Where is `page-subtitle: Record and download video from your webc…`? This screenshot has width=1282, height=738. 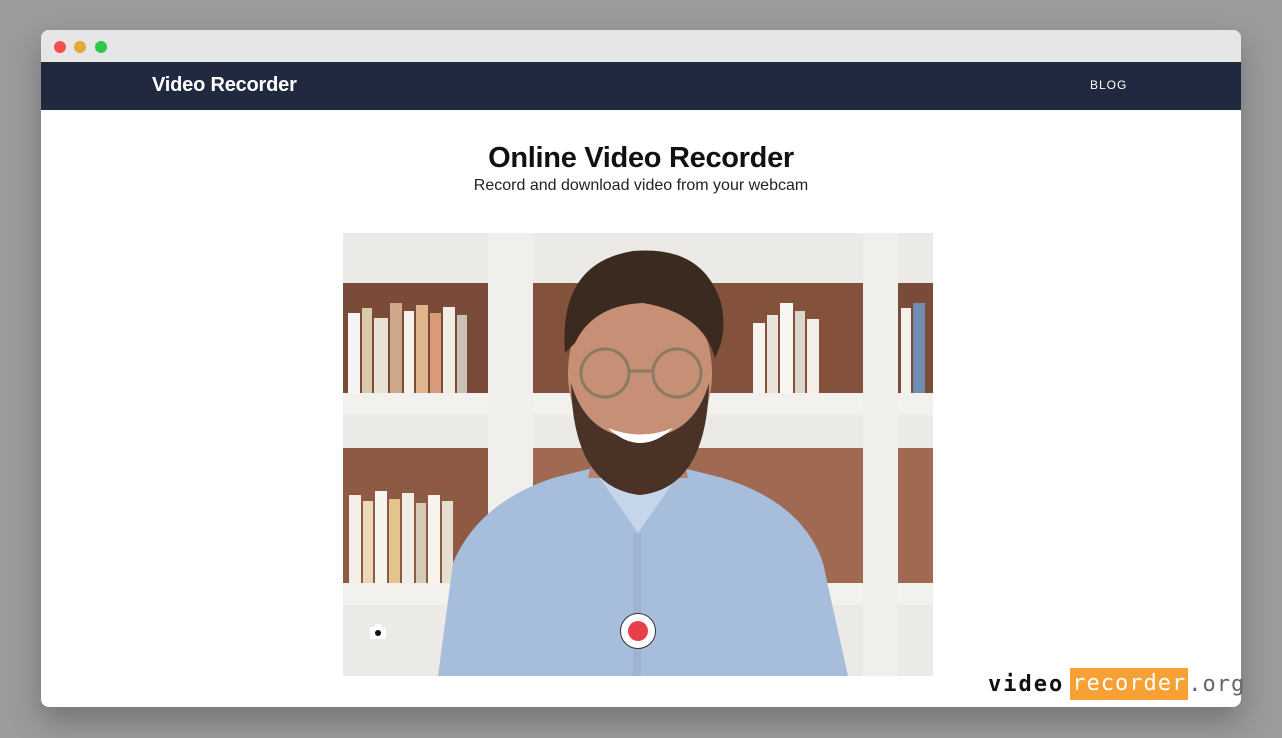 page-subtitle: Record and download video from your webc… is located at coordinates (641, 185).